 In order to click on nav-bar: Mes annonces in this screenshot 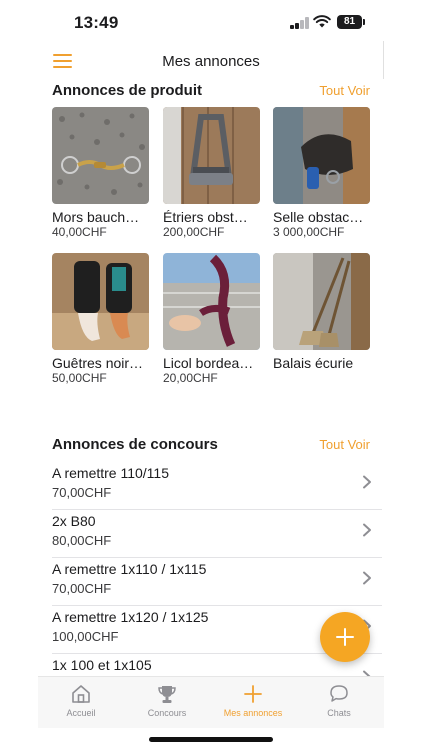, I will do `click(211, 62)`.